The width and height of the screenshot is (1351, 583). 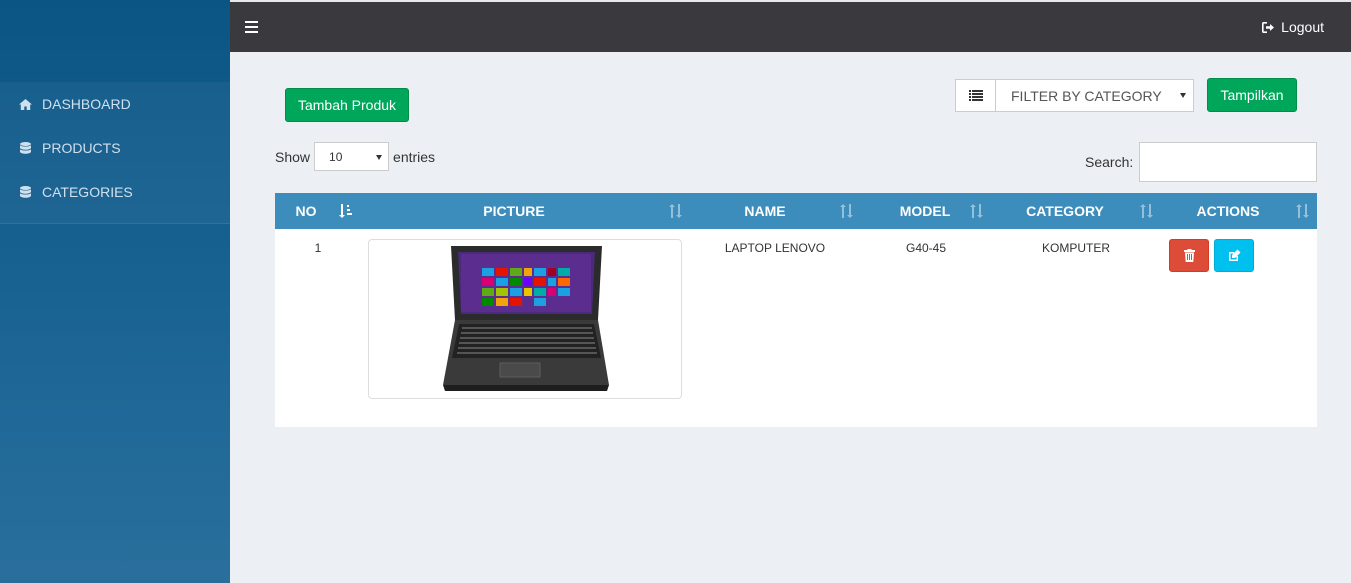 I want to click on column-header-label: CATEGORY, so click(x=1065, y=211).